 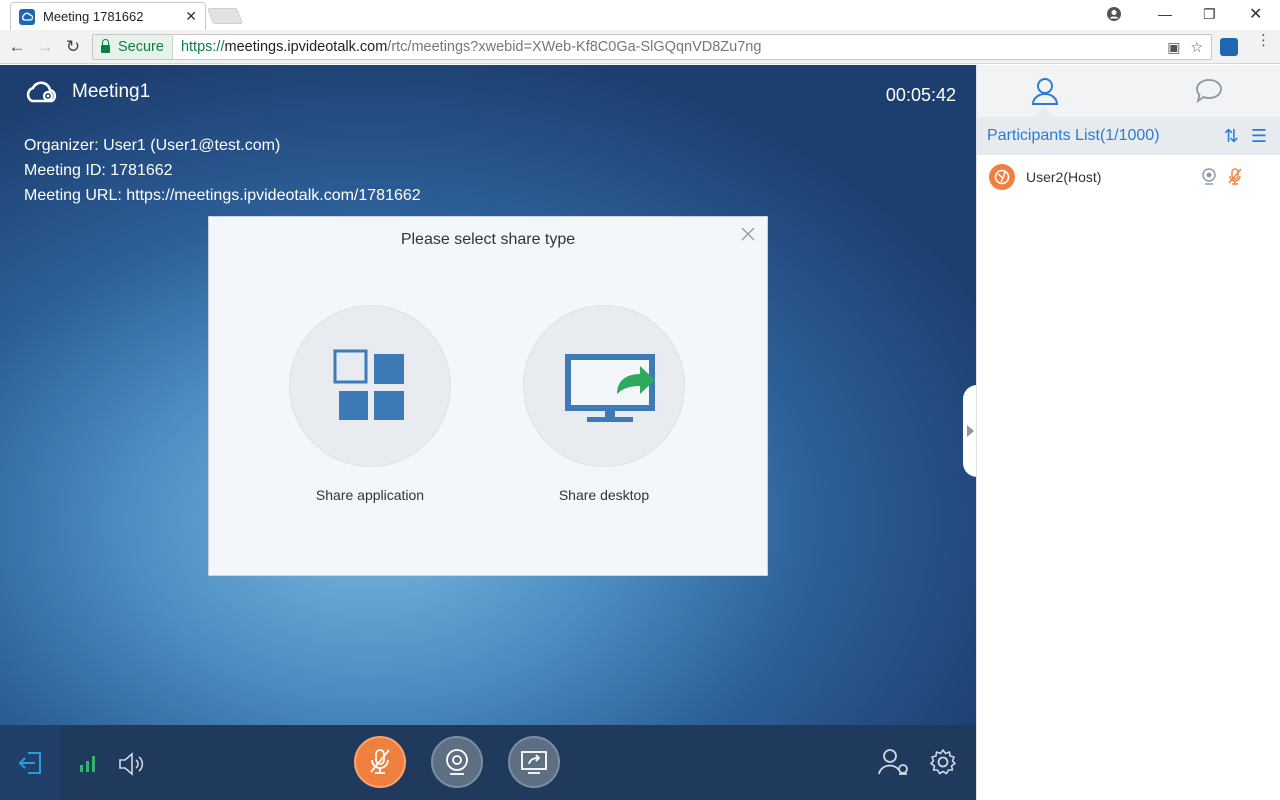 I want to click on tab-participants, so click(x=1045, y=91).